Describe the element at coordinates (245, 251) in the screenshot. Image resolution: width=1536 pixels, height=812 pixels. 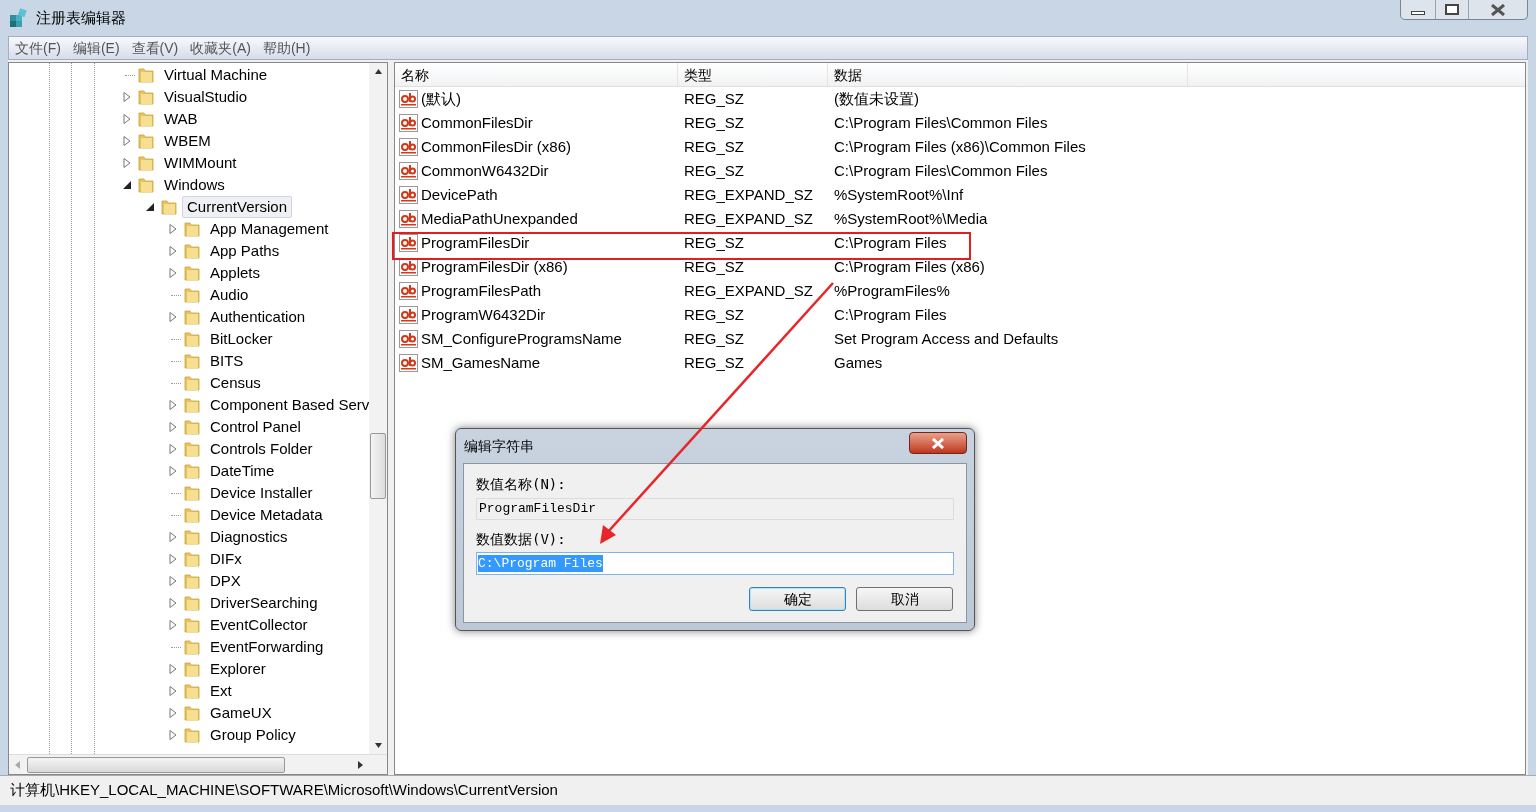
I see `tree-item: App Paths` at that location.